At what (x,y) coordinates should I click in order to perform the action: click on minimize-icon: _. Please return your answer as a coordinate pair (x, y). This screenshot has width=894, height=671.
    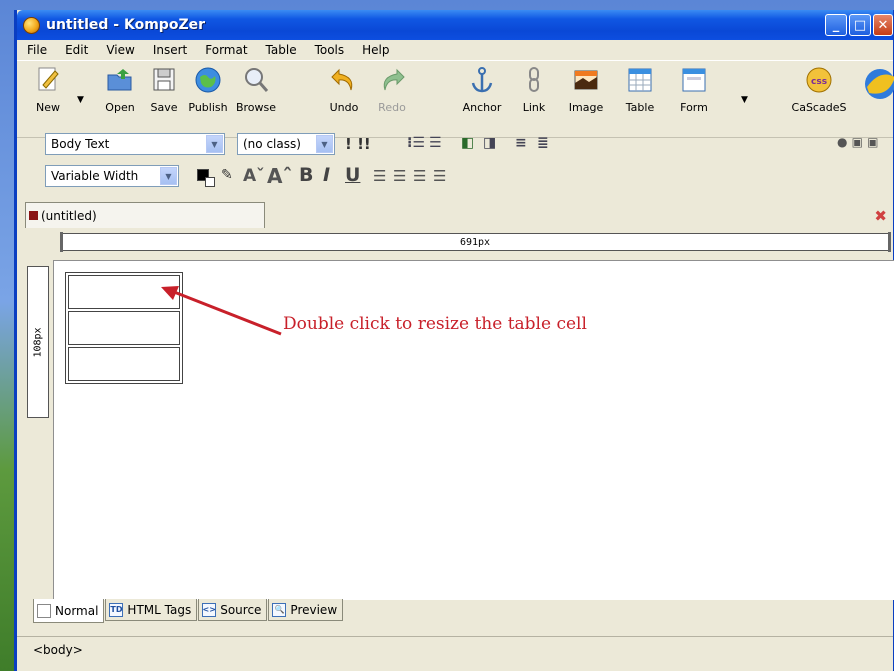
    Looking at the image, I should click on (836, 25).